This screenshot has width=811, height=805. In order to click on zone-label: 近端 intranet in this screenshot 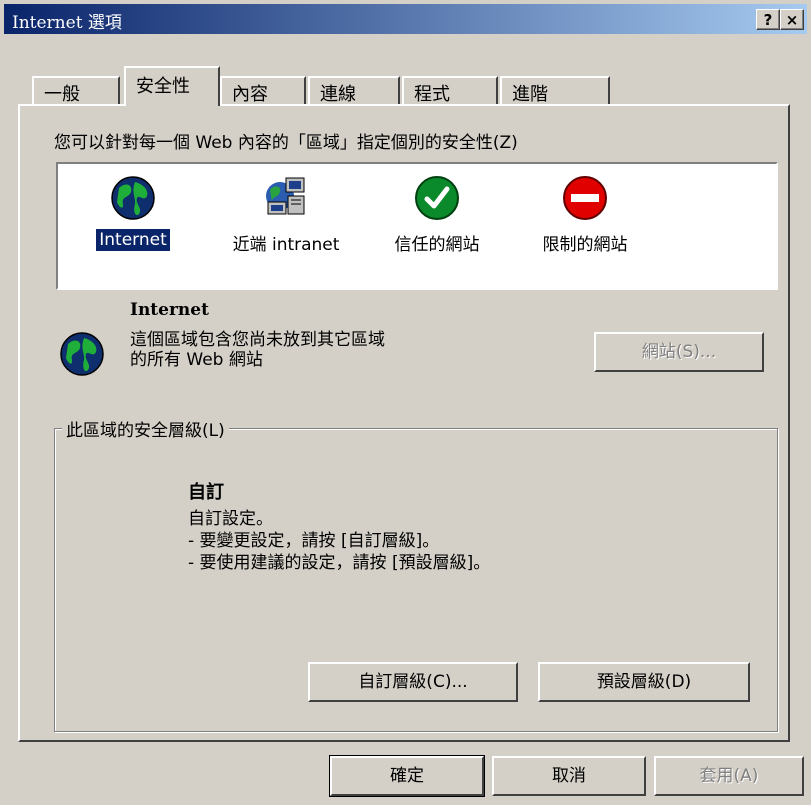, I will do `click(286, 245)`.